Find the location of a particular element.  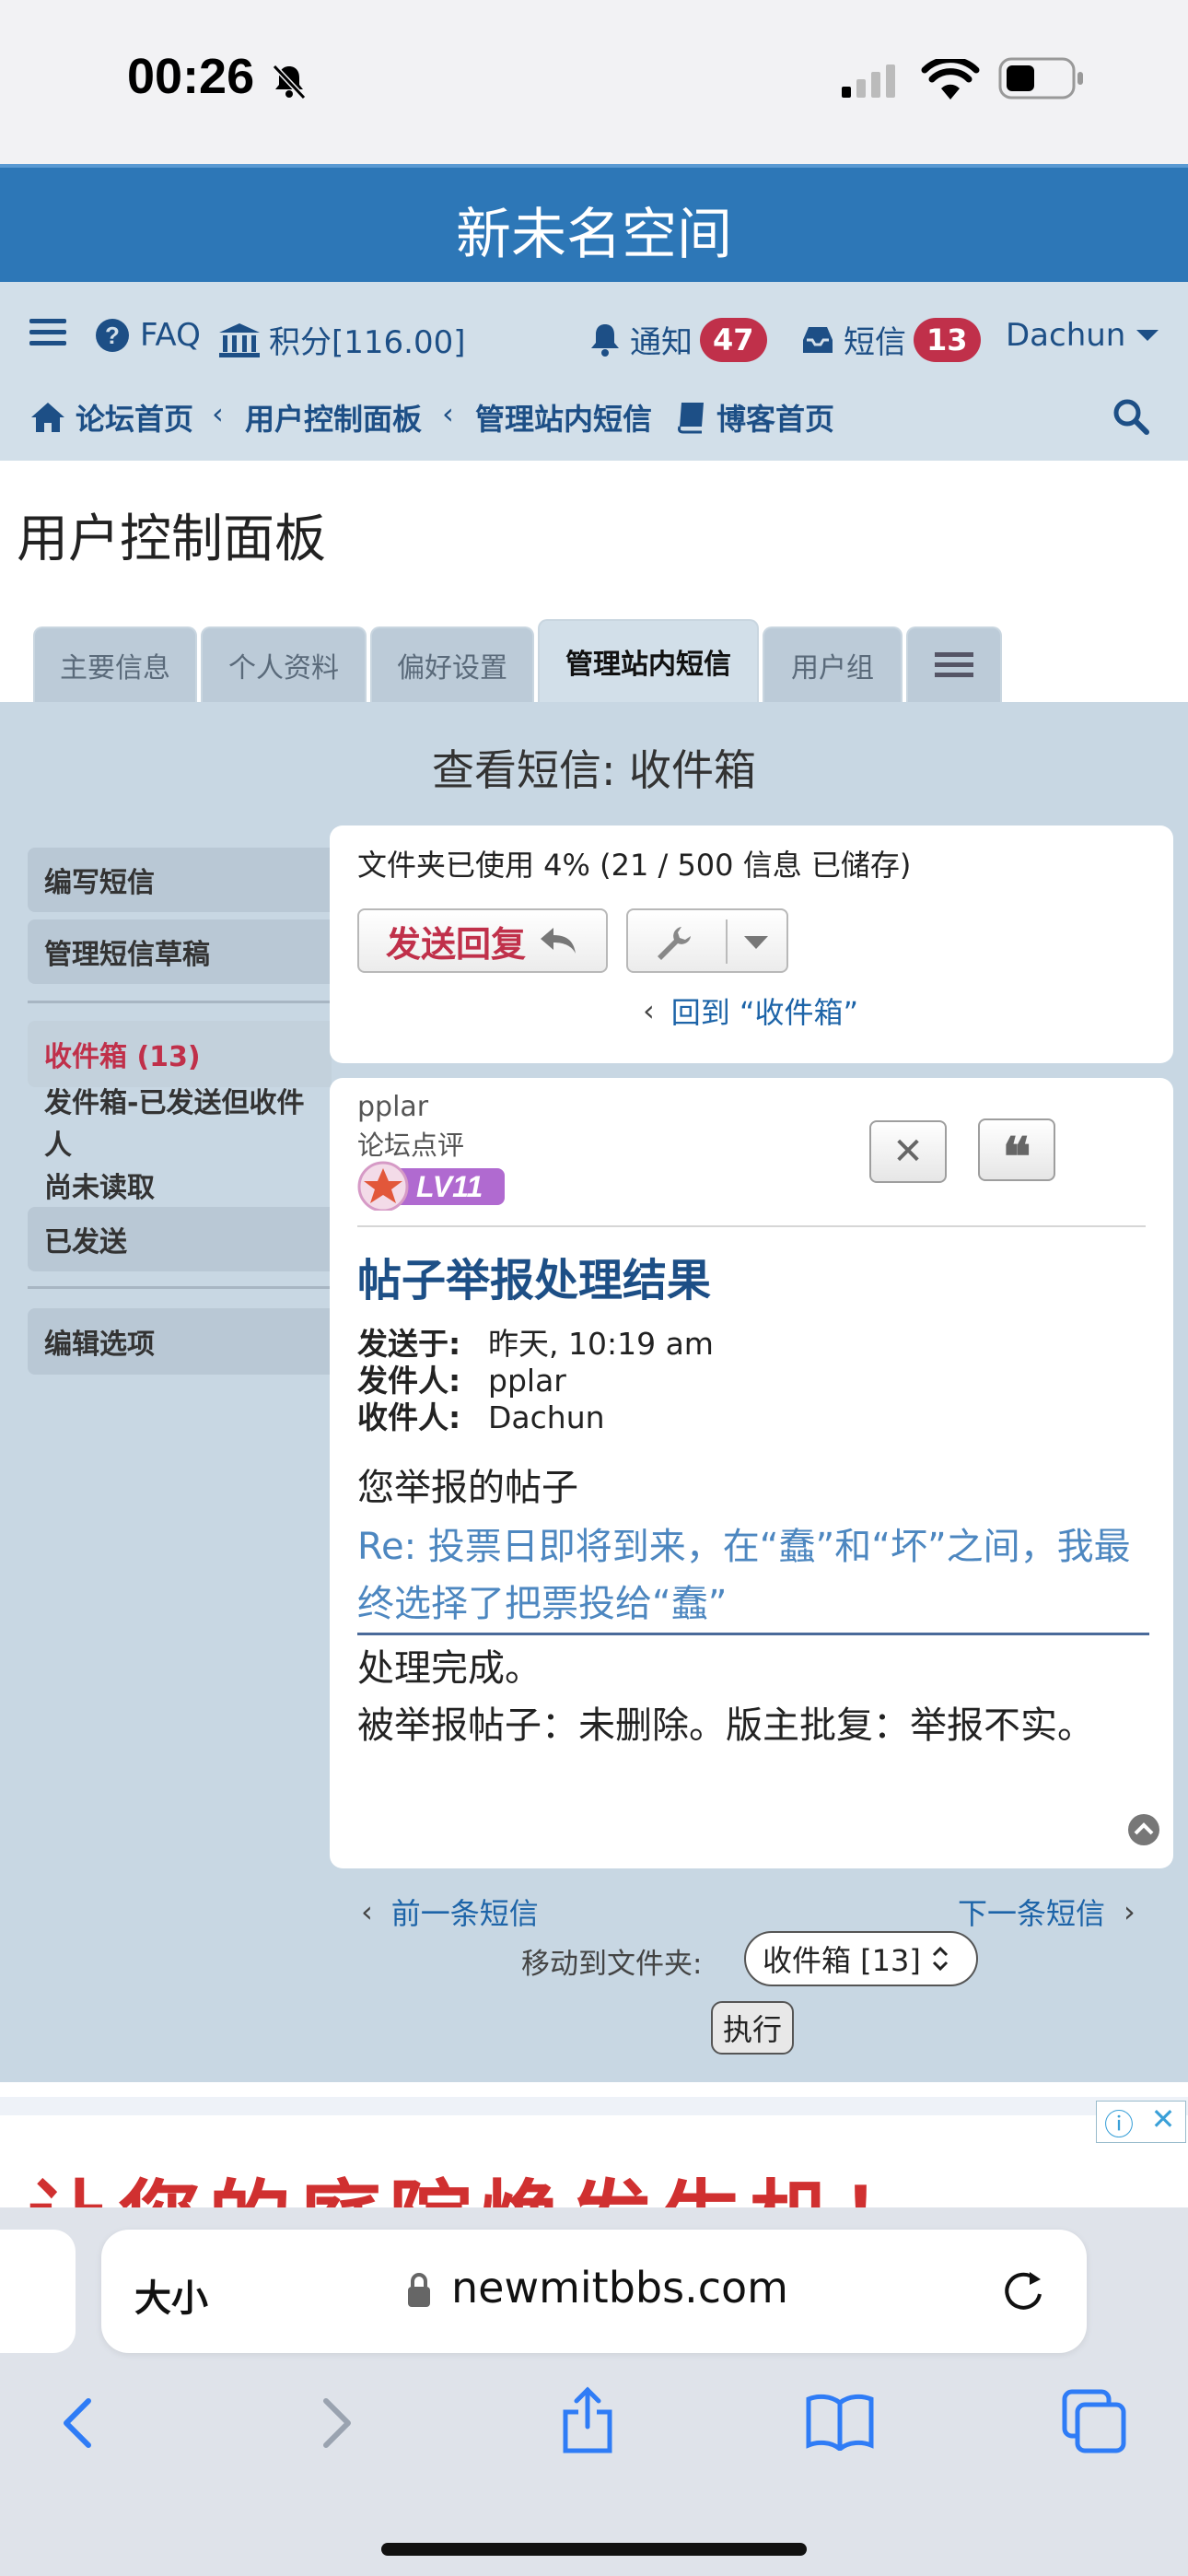

chevron-right-icon: › is located at coordinates (1130, 1912).